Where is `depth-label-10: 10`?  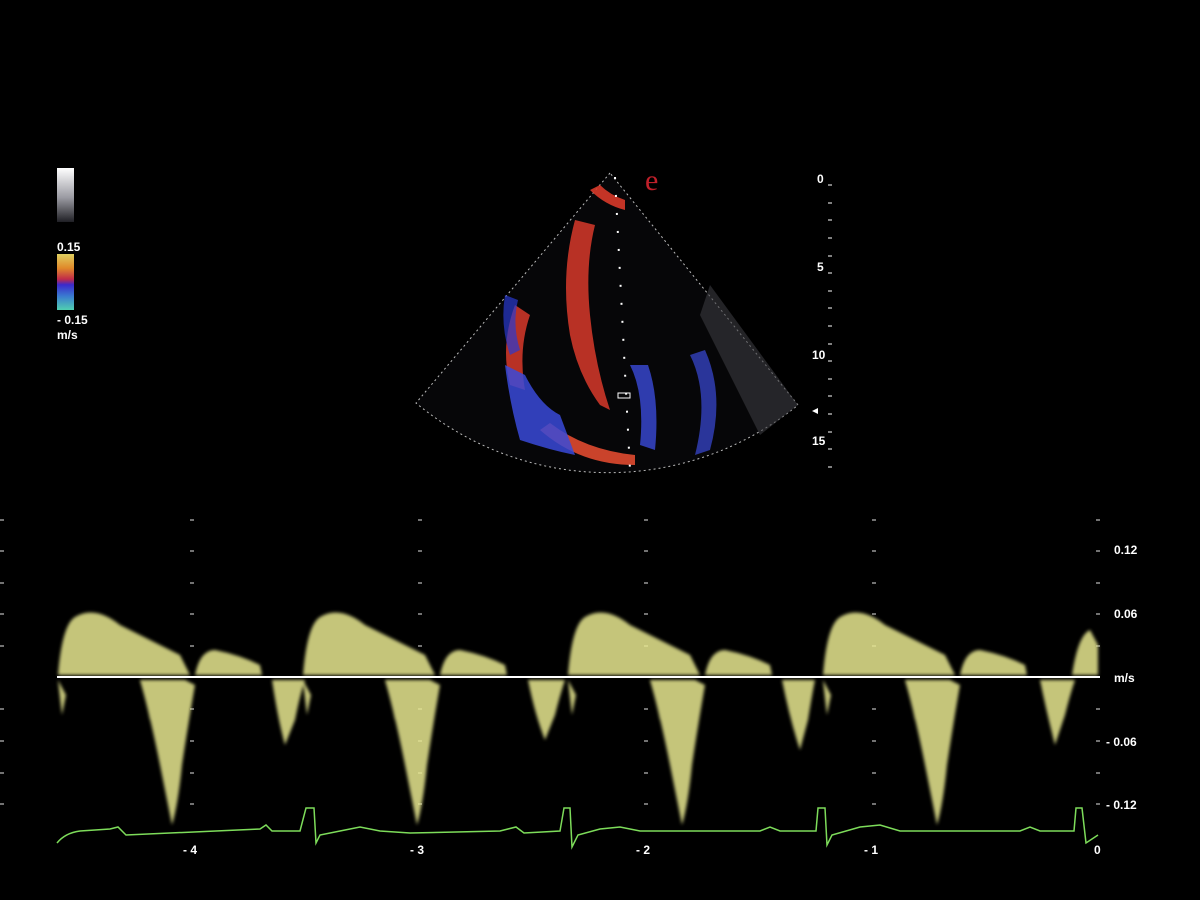 depth-label-10: 10 is located at coordinates (819, 355).